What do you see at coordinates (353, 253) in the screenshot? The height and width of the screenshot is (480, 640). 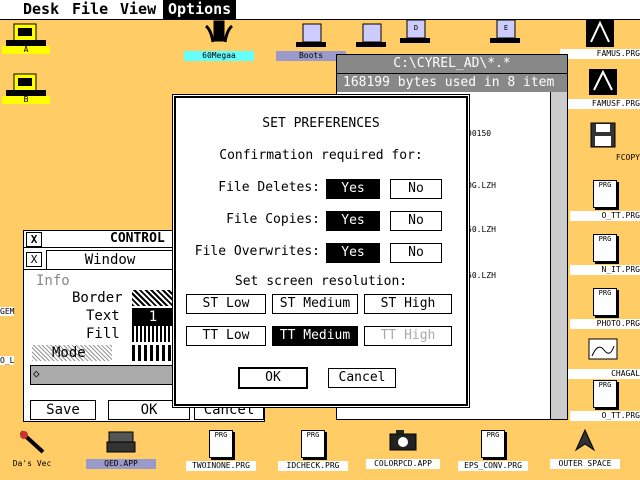 I see `file-overwrites-yes-button: Yes` at bounding box center [353, 253].